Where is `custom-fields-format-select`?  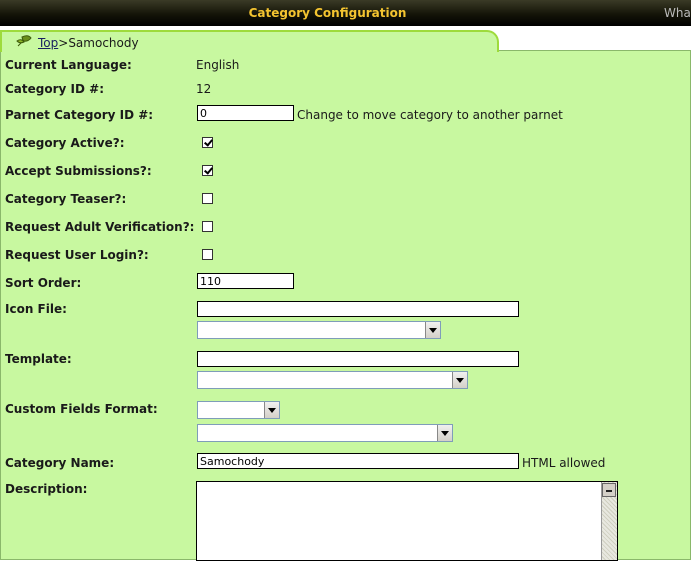 custom-fields-format-select is located at coordinates (238, 410).